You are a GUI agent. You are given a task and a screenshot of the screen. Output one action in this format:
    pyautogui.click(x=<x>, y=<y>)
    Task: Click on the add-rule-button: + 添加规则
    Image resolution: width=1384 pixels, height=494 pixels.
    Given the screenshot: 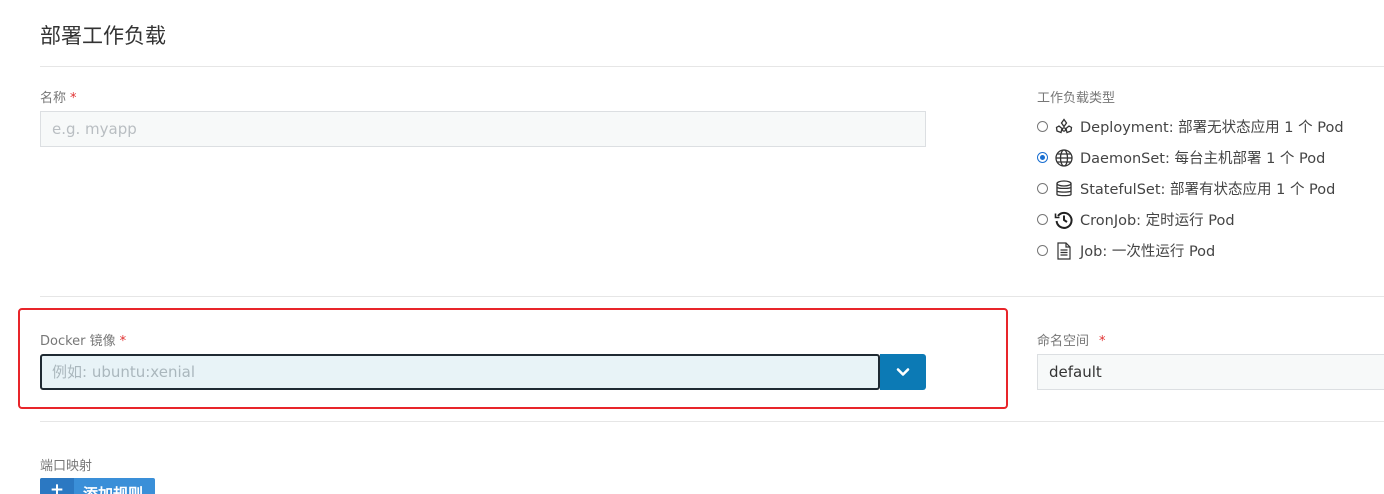 What is the action you would take?
    pyautogui.click(x=97, y=486)
    